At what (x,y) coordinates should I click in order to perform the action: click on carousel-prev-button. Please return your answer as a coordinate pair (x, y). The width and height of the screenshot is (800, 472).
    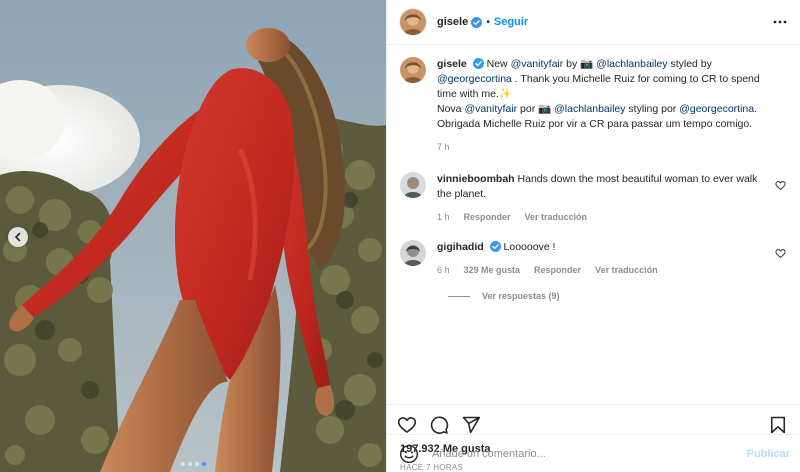
    Looking at the image, I should click on (18, 237).